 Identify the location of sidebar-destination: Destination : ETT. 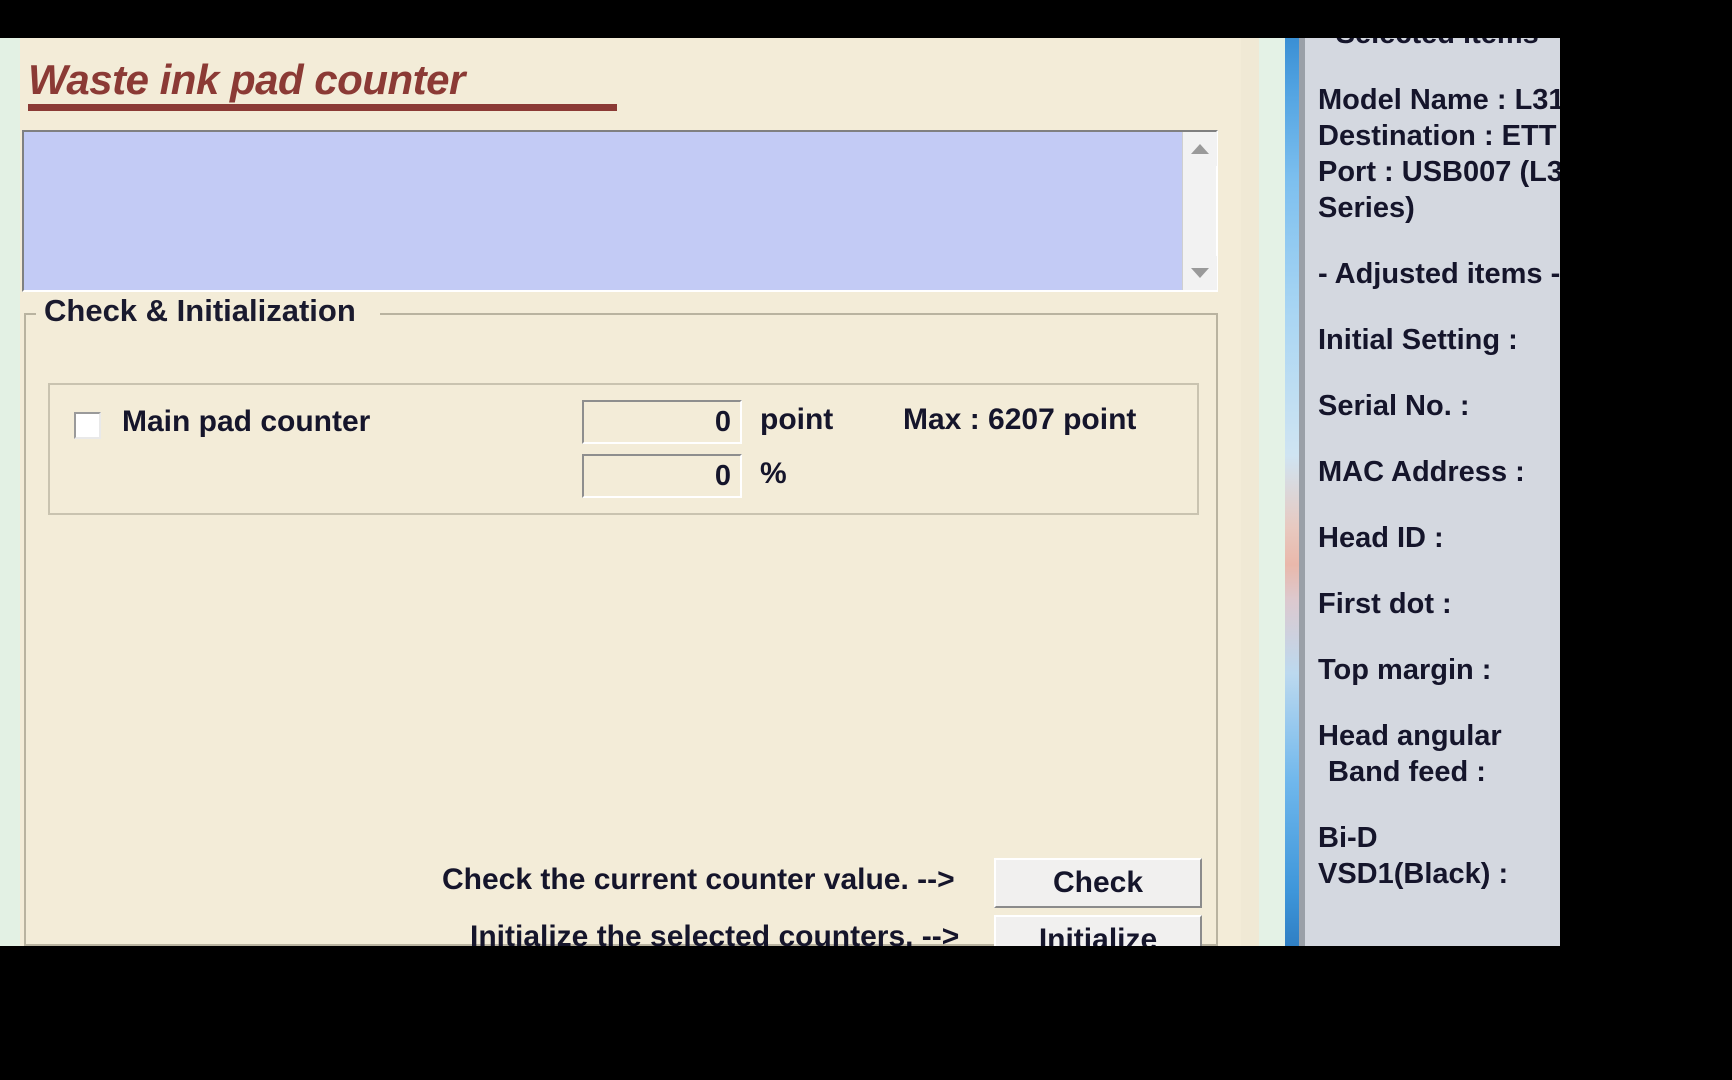
(1437, 136).